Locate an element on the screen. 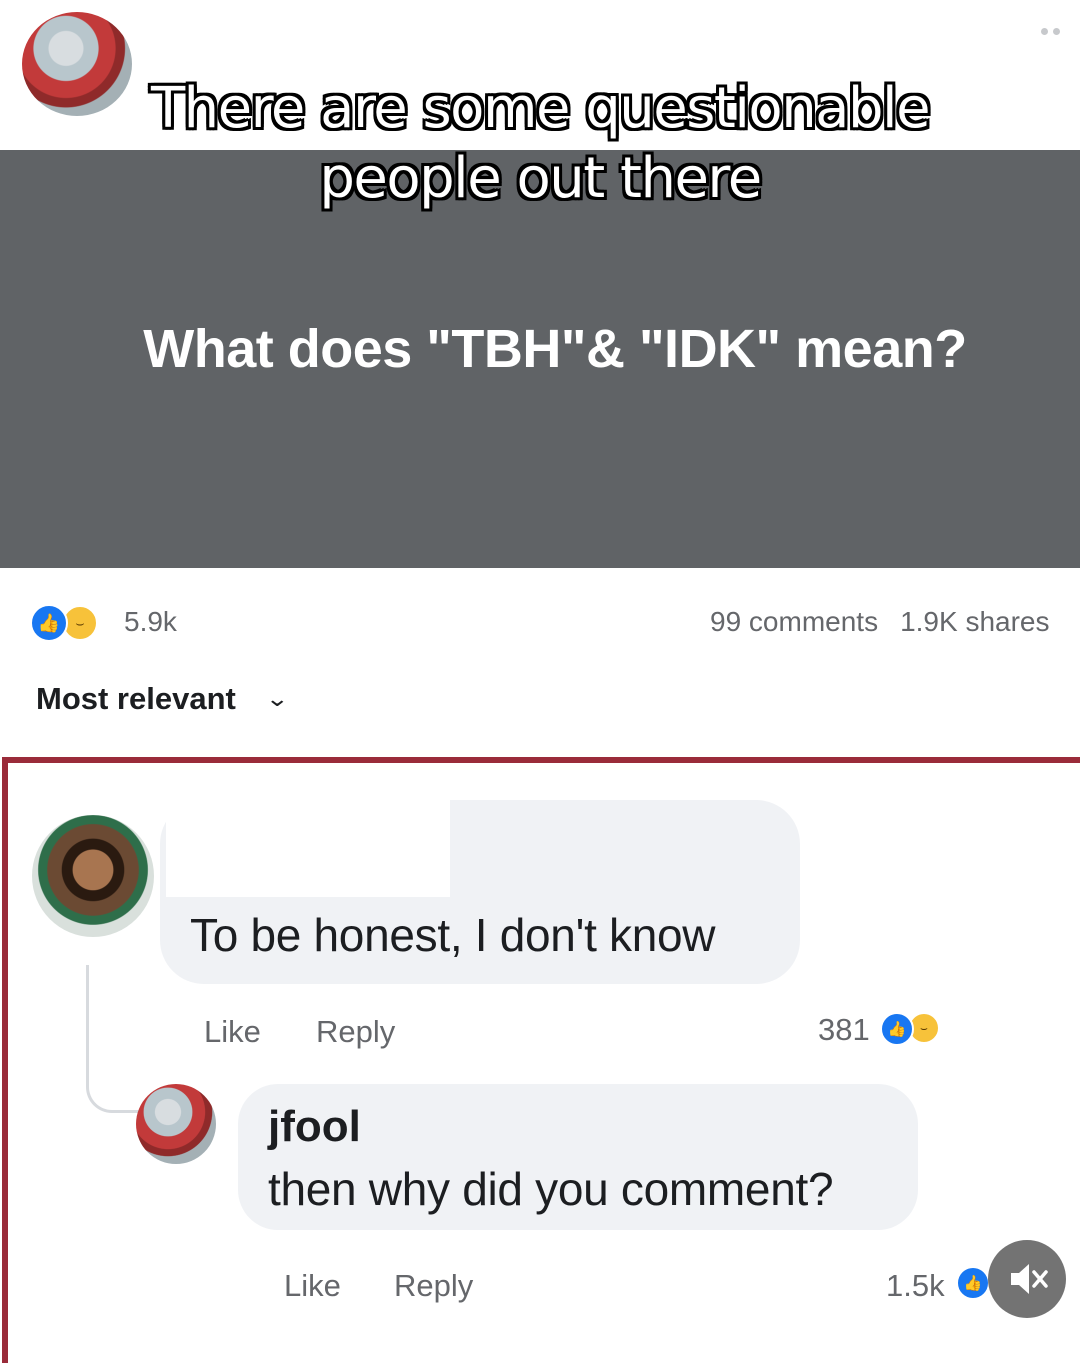 The width and height of the screenshot is (1080, 1363). muted-speaker-icon is located at coordinates (1027, 1279).